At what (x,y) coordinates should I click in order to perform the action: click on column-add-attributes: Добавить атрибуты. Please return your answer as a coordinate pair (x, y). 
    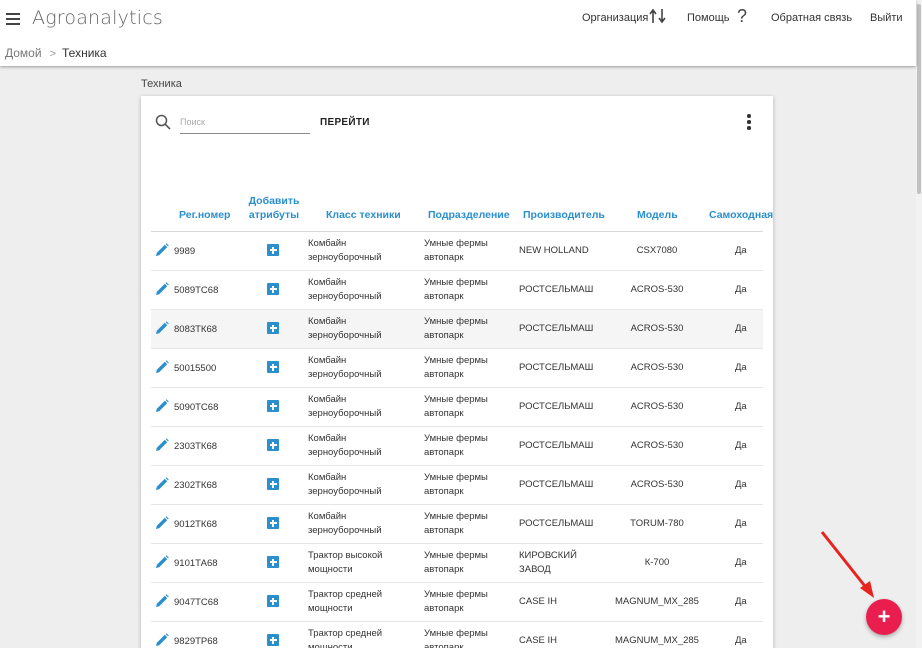
    Looking at the image, I should click on (274, 208).